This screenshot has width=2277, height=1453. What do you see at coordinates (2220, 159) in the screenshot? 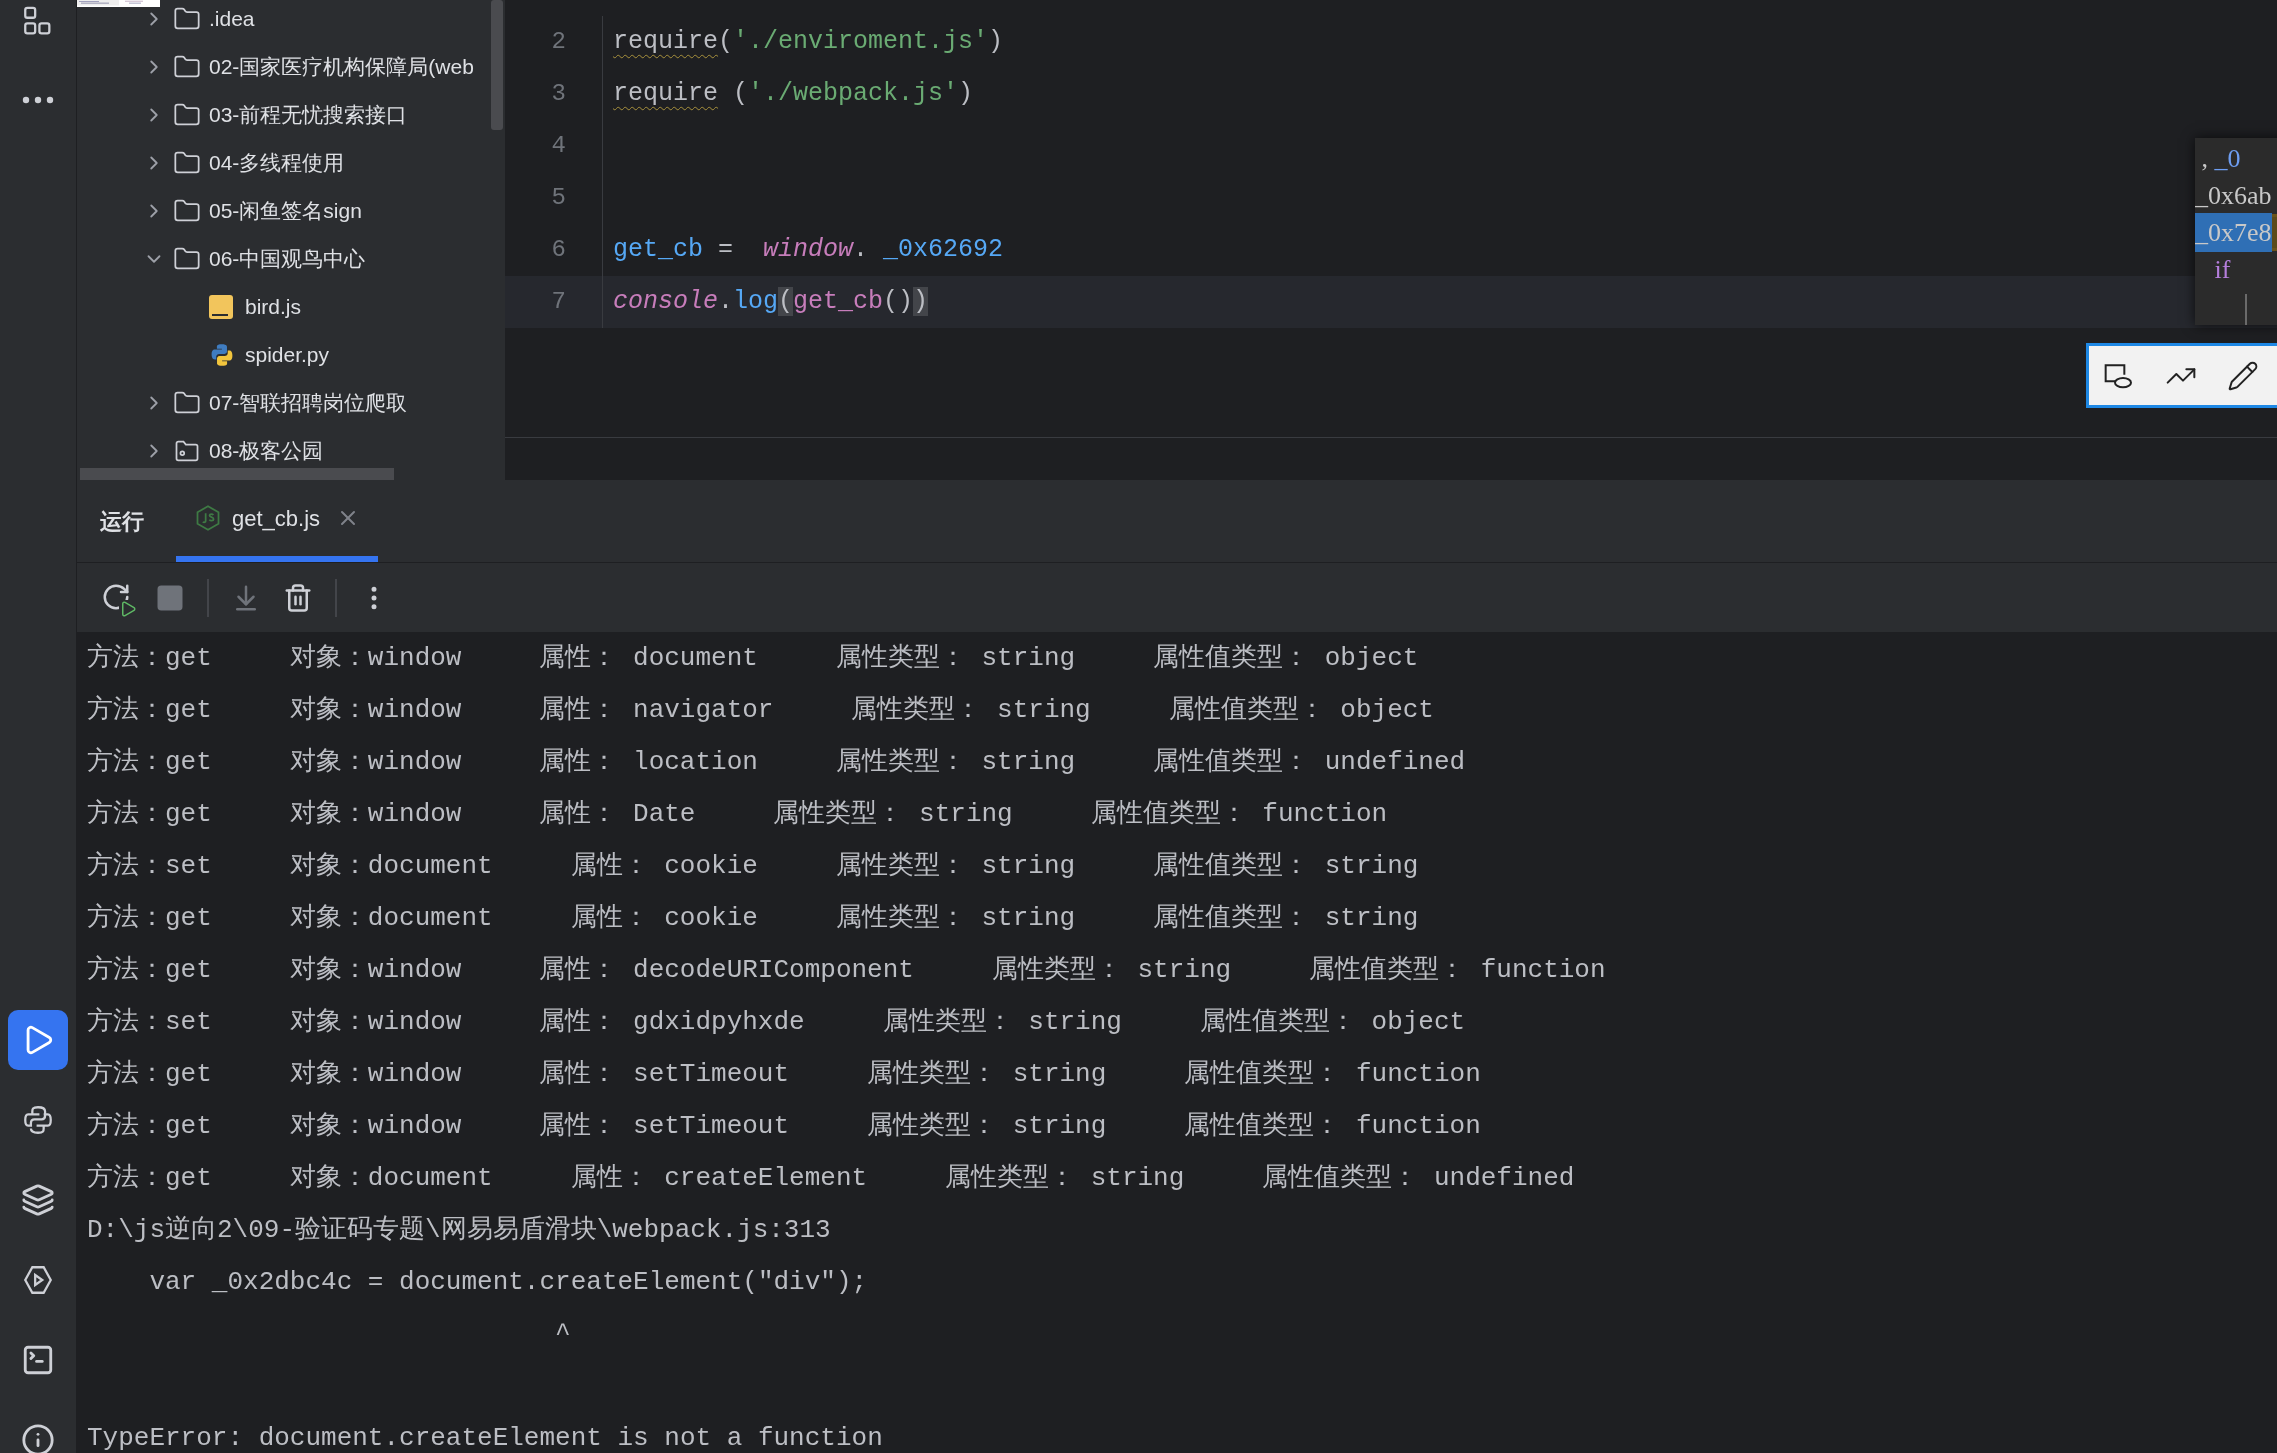
I see `code-line: , _0` at bounding box center [2220, 159].